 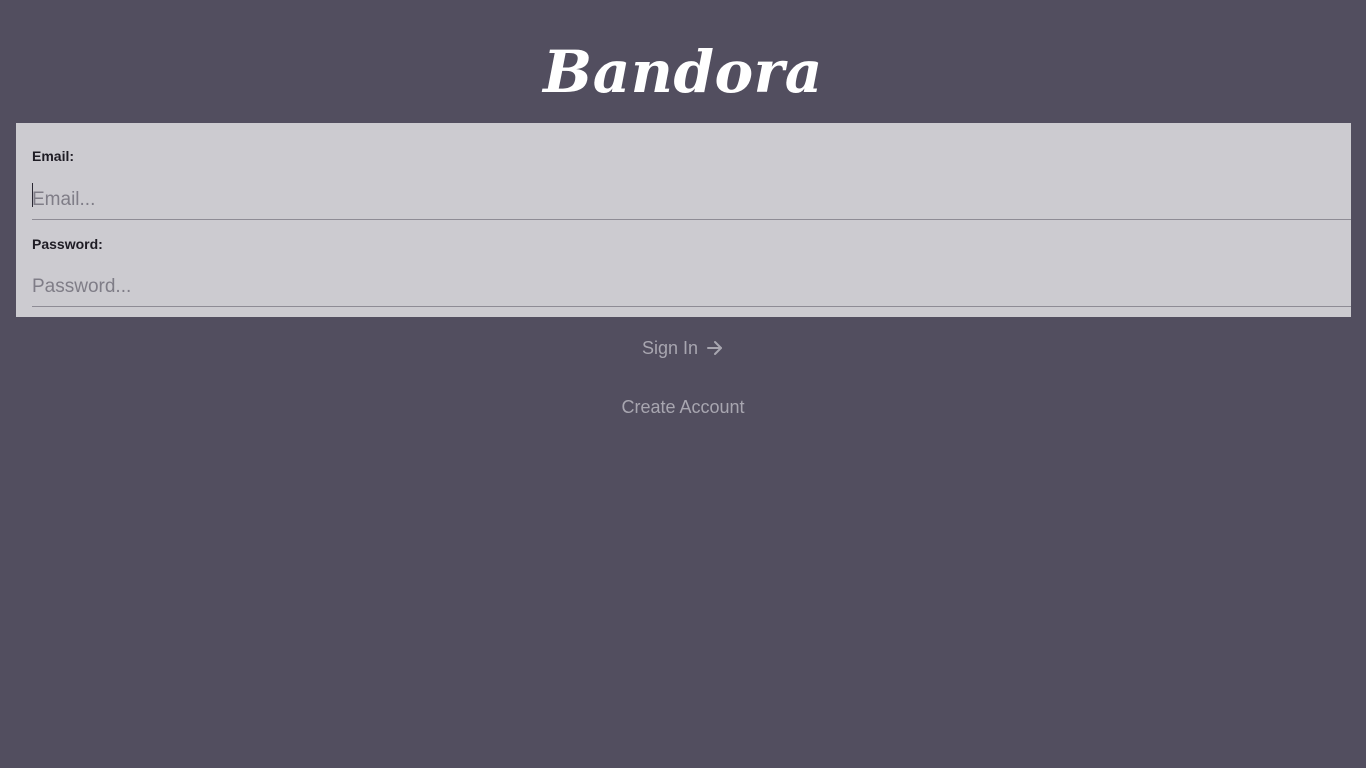 What do you see at coordinates (53, 156) in the screenshot?
I see `email-label: Email:` at bounding box center [53, 156].